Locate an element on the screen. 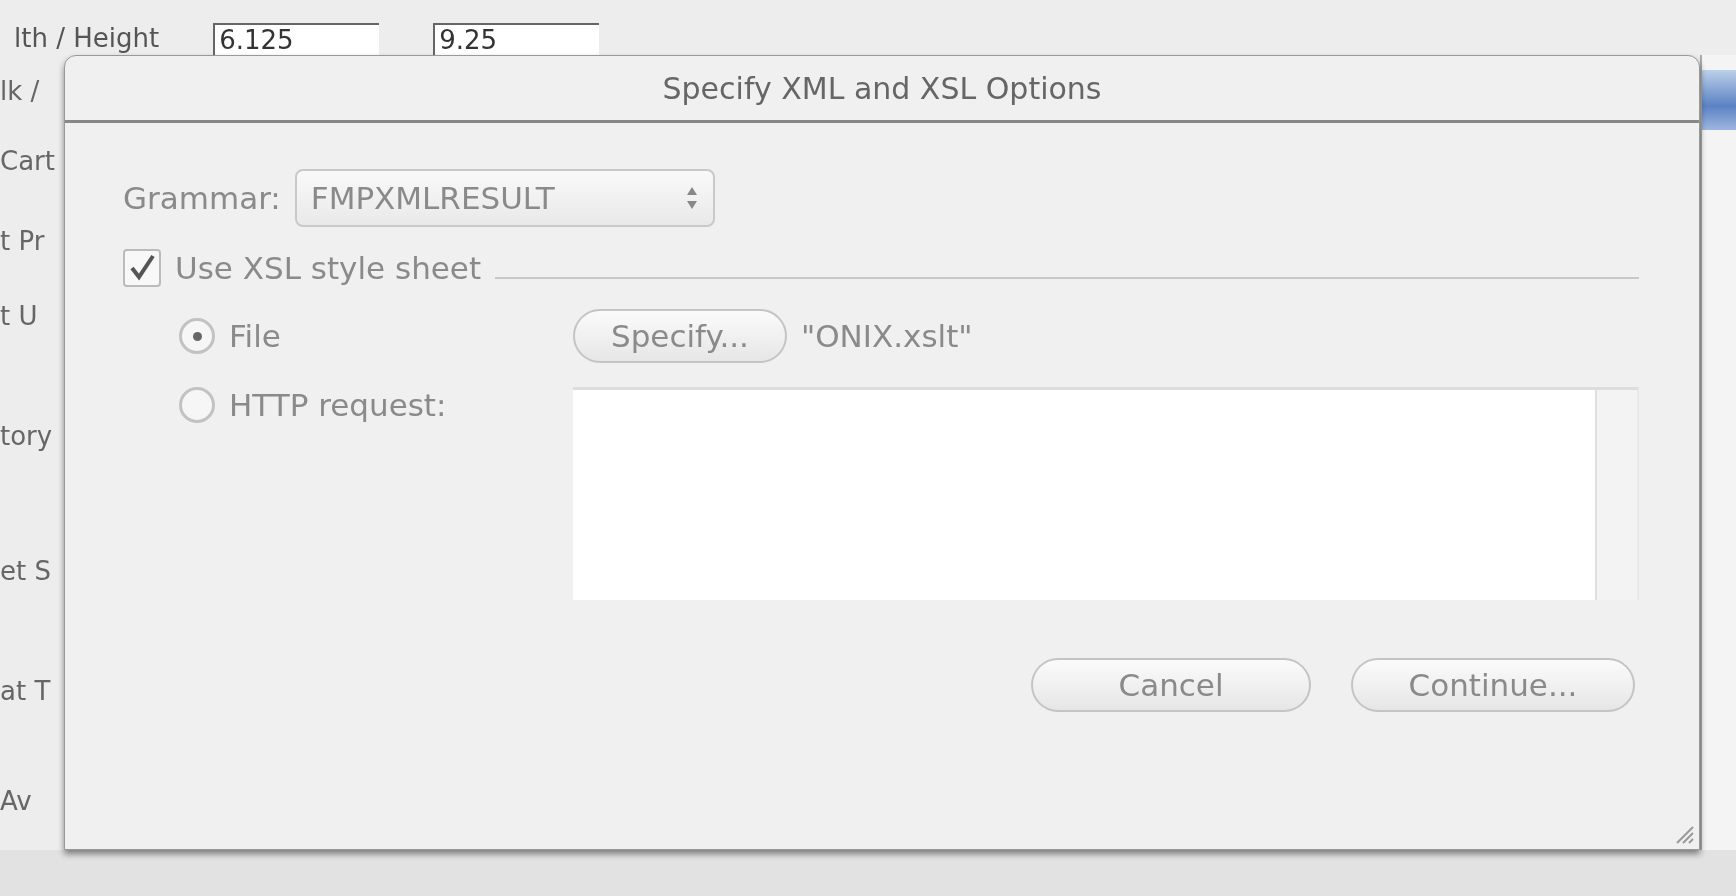 Image resolution: width=1736 pixels, height=896 pixels. field-label: tory is located at coordinates (27, 436).